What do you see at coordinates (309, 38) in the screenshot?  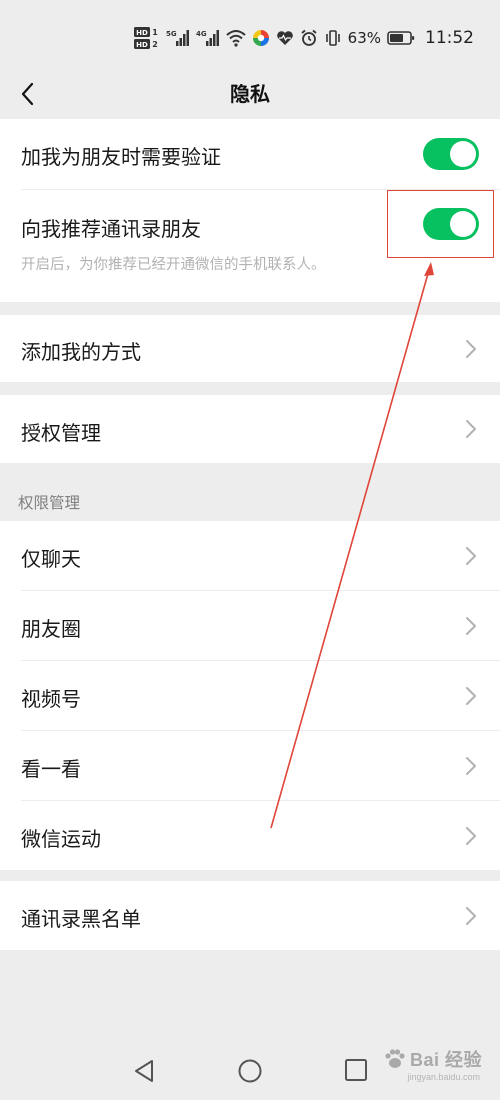 I see `alarm-icon` at bounding box center [309, 38].